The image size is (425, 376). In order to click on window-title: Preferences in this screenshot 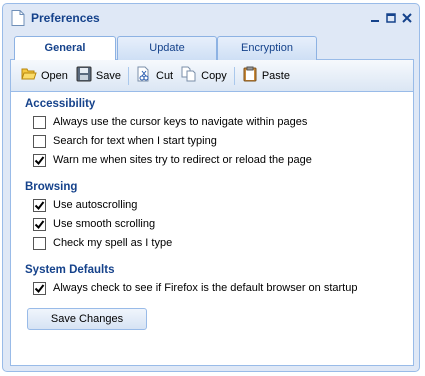, I will do `click(65, 18)`.